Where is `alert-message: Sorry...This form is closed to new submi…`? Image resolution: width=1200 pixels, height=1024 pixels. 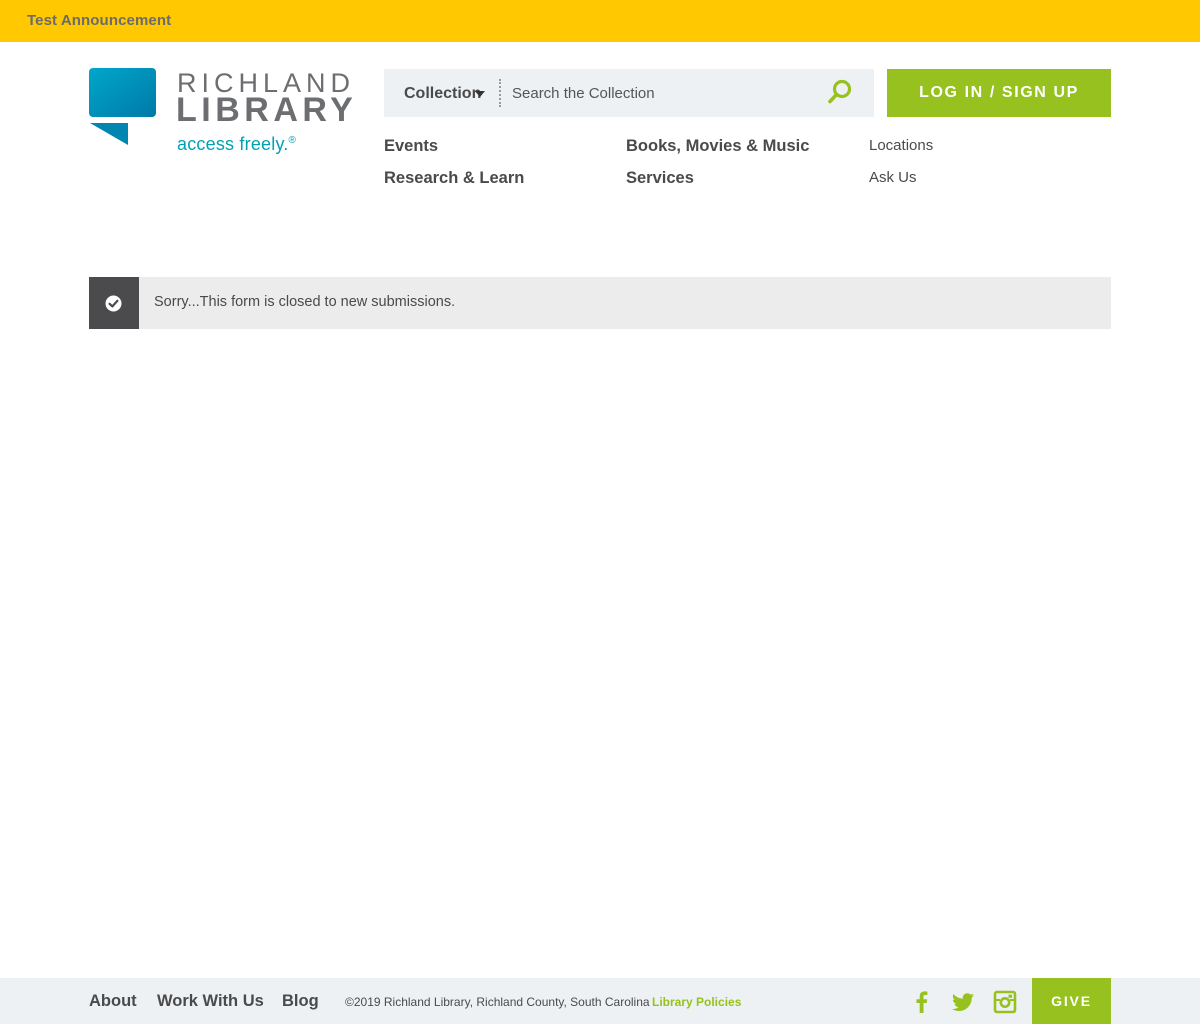 alert-message: Sorry...This form is closed to new submi… is located at coordinates (305, 302).